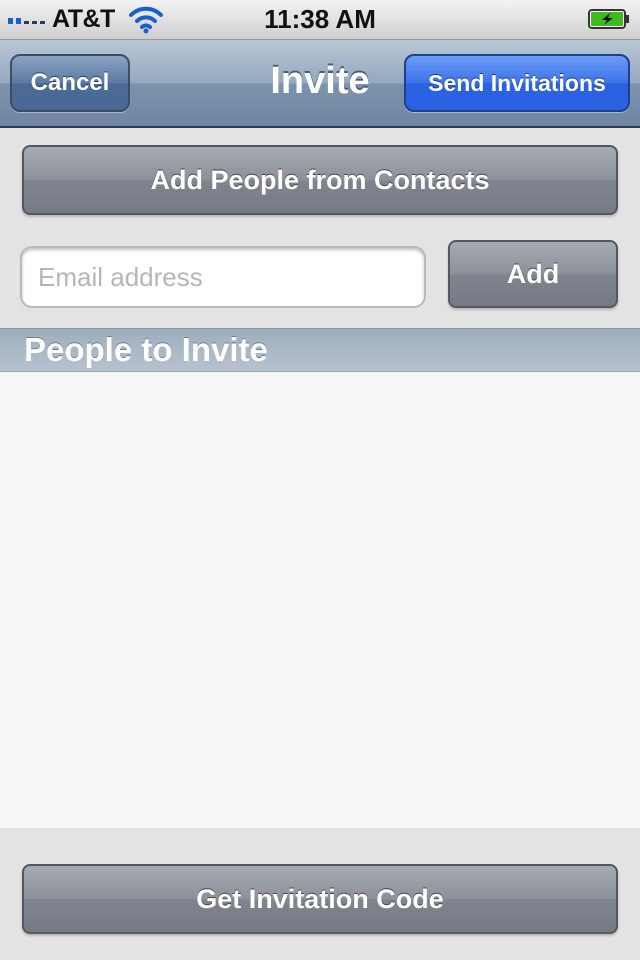 This screenshot has width=640, height=960. I want to click on status-bar: AT&T 11:38 AM, so click(320, 20).